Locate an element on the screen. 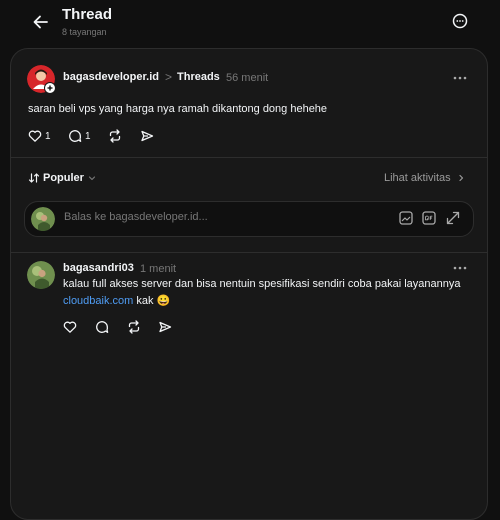 This screenshot has width=500, height=520. like-button: 1 is located at coordinates (39, 136).